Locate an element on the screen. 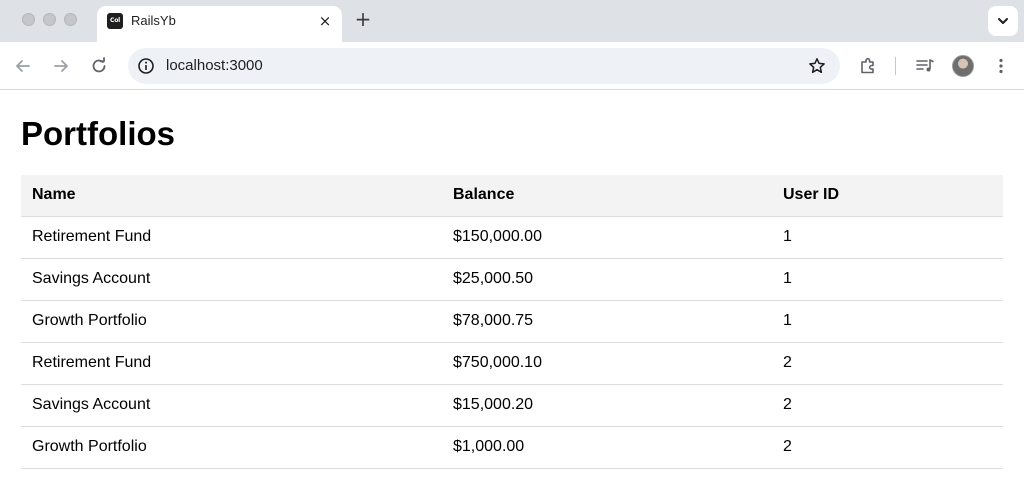 The width and height of the screenshot is (1024, 504). toolbar-separator is located at coordinates (895, 66).